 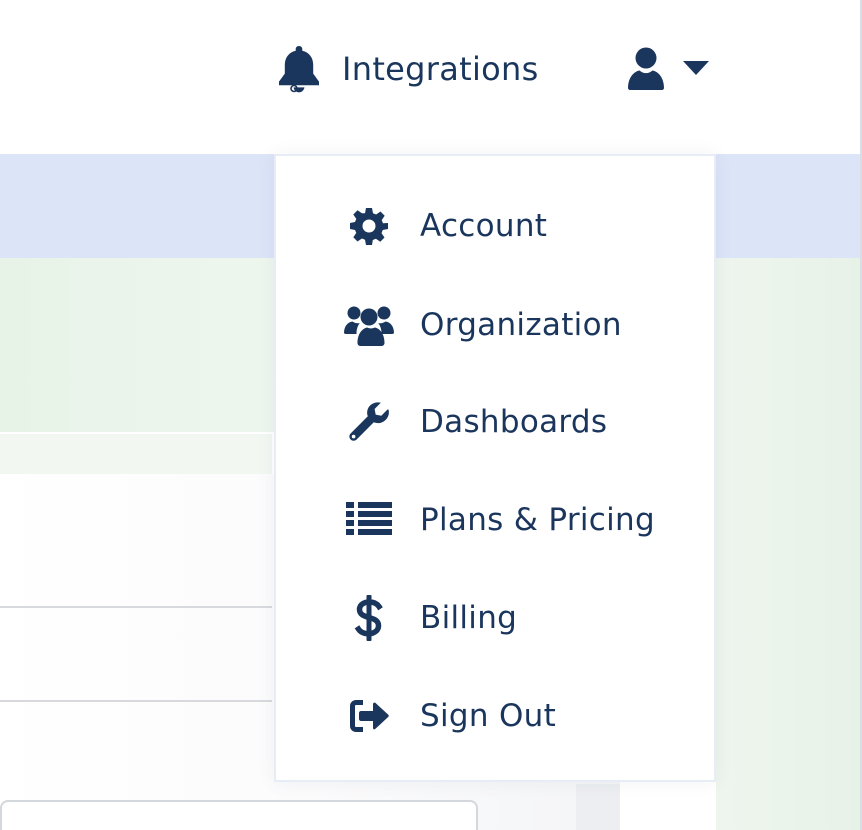 I want to click on menu-item-account: Account, so click(x=495, y=226).